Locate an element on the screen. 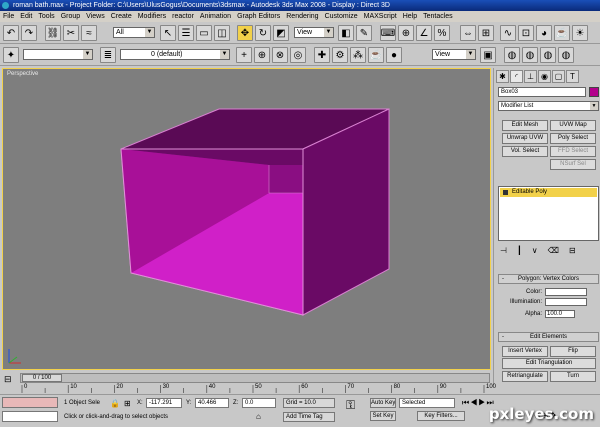 The height and width of the screenshot is (427, 600). named-selection-icon: ✦ is located at coordinates (11, 55).